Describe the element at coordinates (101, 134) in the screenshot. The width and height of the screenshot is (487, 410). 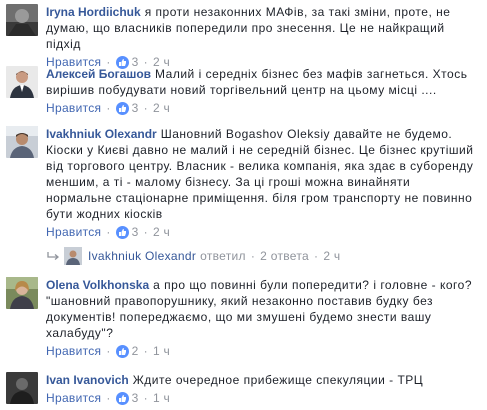
I see `comment-author: Ivakhniuk Olexandr` at that location.